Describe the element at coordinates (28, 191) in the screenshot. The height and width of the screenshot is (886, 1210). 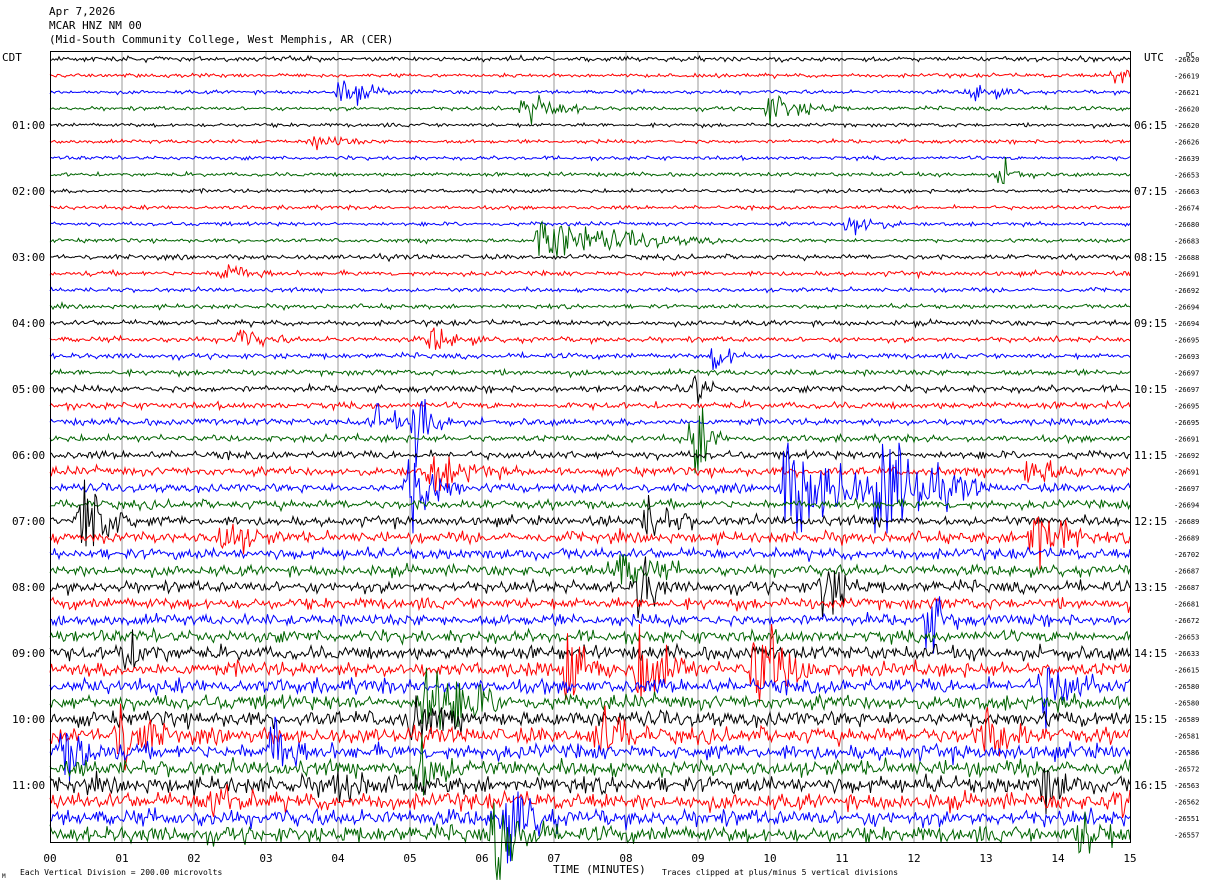
I see `cdt-hour-label: 02:00` at that location.